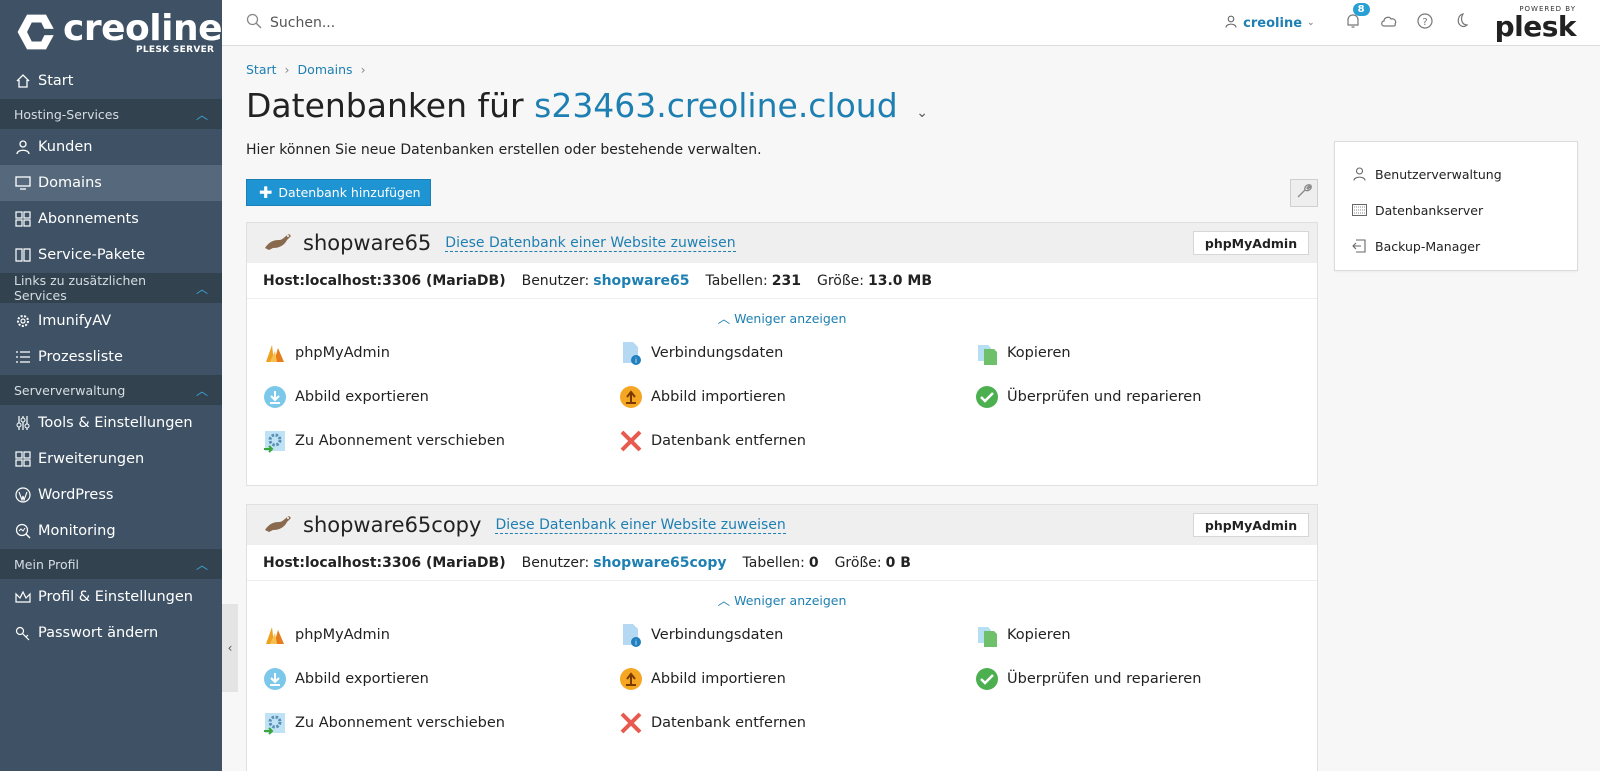 The width and height of the screenshot is (1600, 771). Describe the element at coordinates (230, 648) in the screenshot. I see `sidebar-collapse-button: ‹` at that location.